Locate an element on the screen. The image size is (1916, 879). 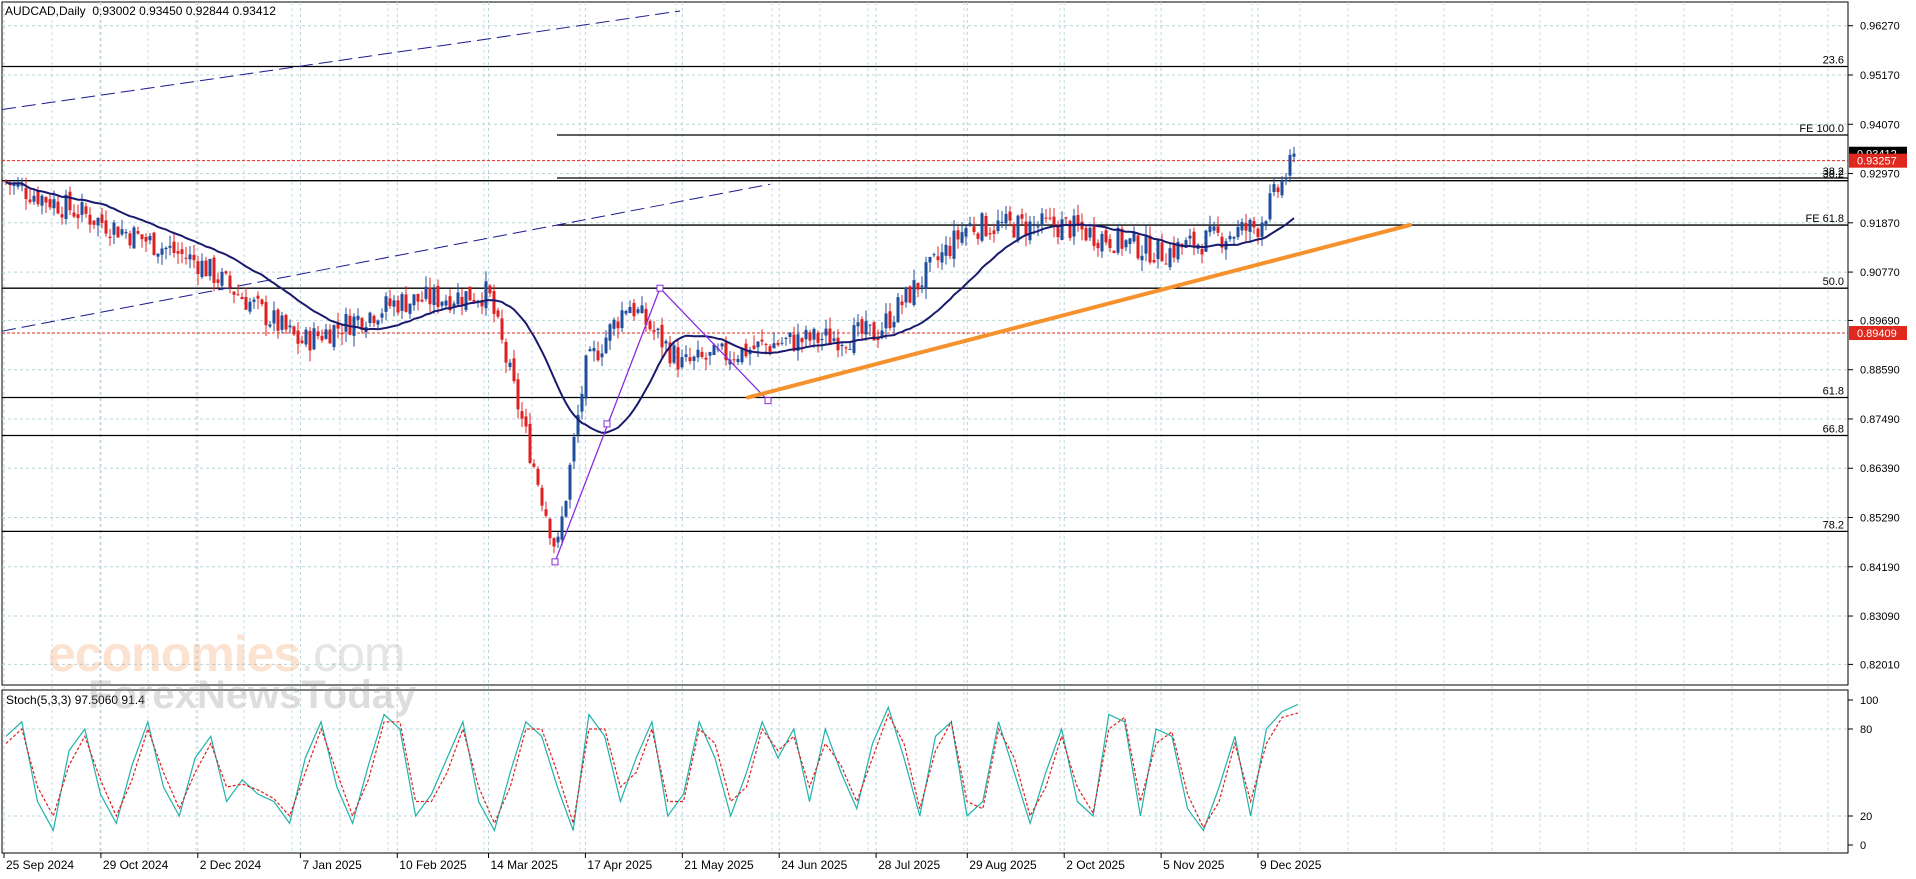
price-tick-label: 0.82010 is located at coordinates (1880, 665).